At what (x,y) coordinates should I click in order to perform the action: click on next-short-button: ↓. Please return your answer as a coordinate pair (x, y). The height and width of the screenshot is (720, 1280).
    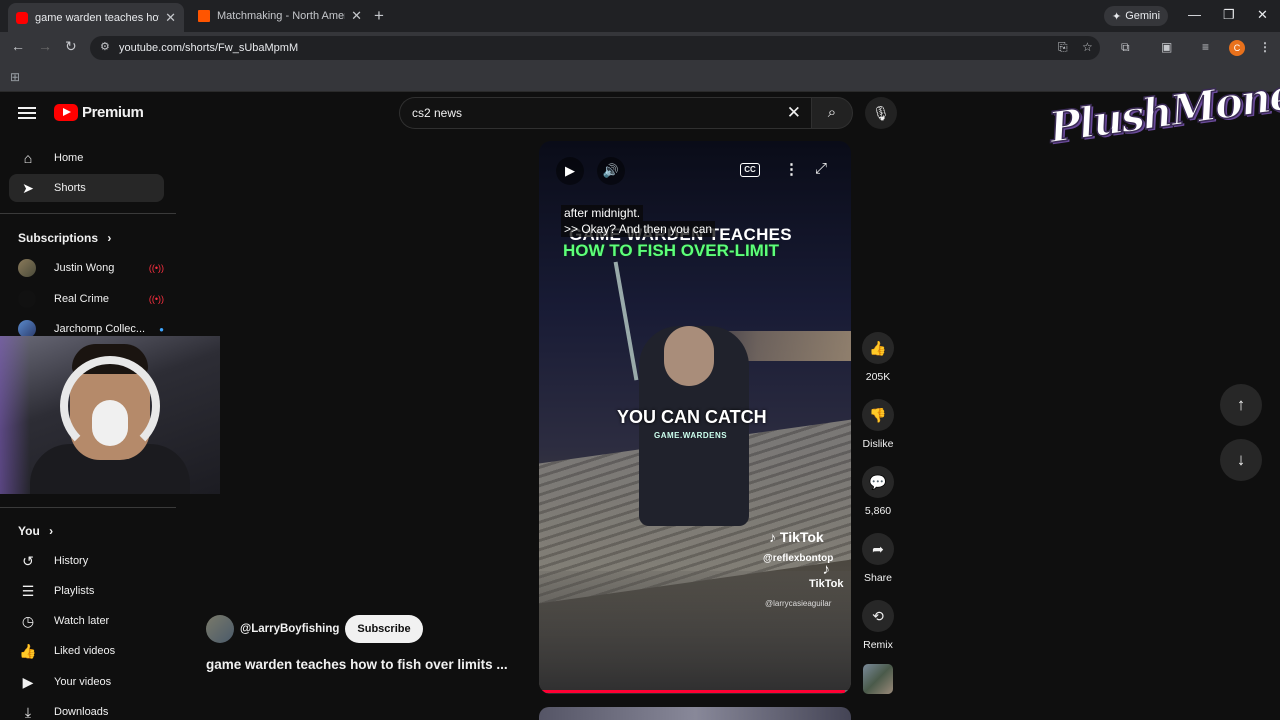
    Looking at the image, I should click on (1241, 460).